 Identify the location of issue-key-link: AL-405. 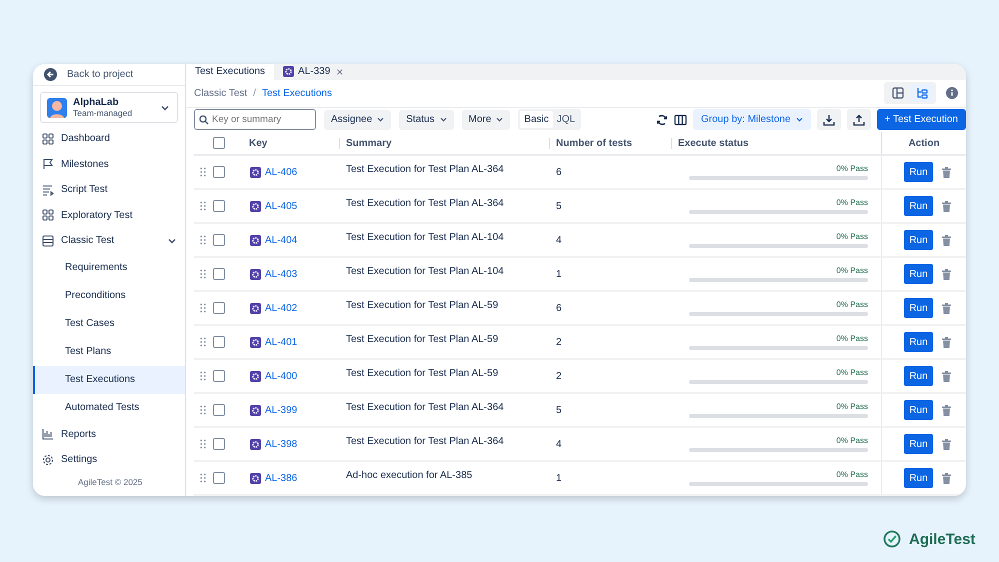
(281, 206).